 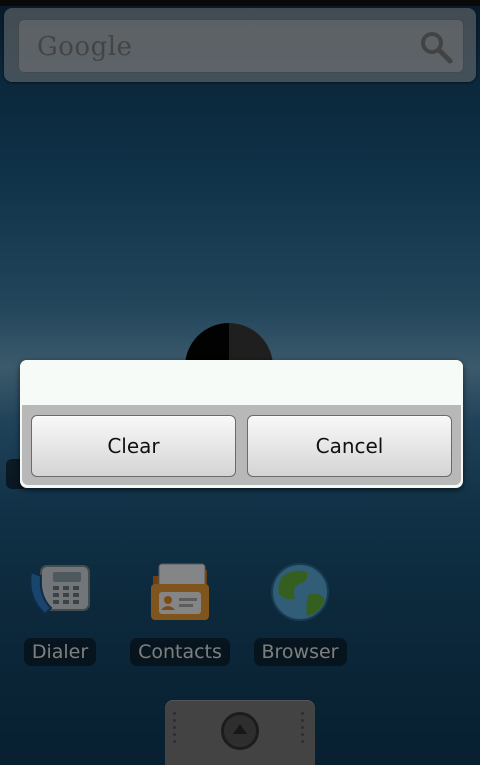 I want to click on dialog-button-bar: Clear Cancel, so click(x=241, y=445).